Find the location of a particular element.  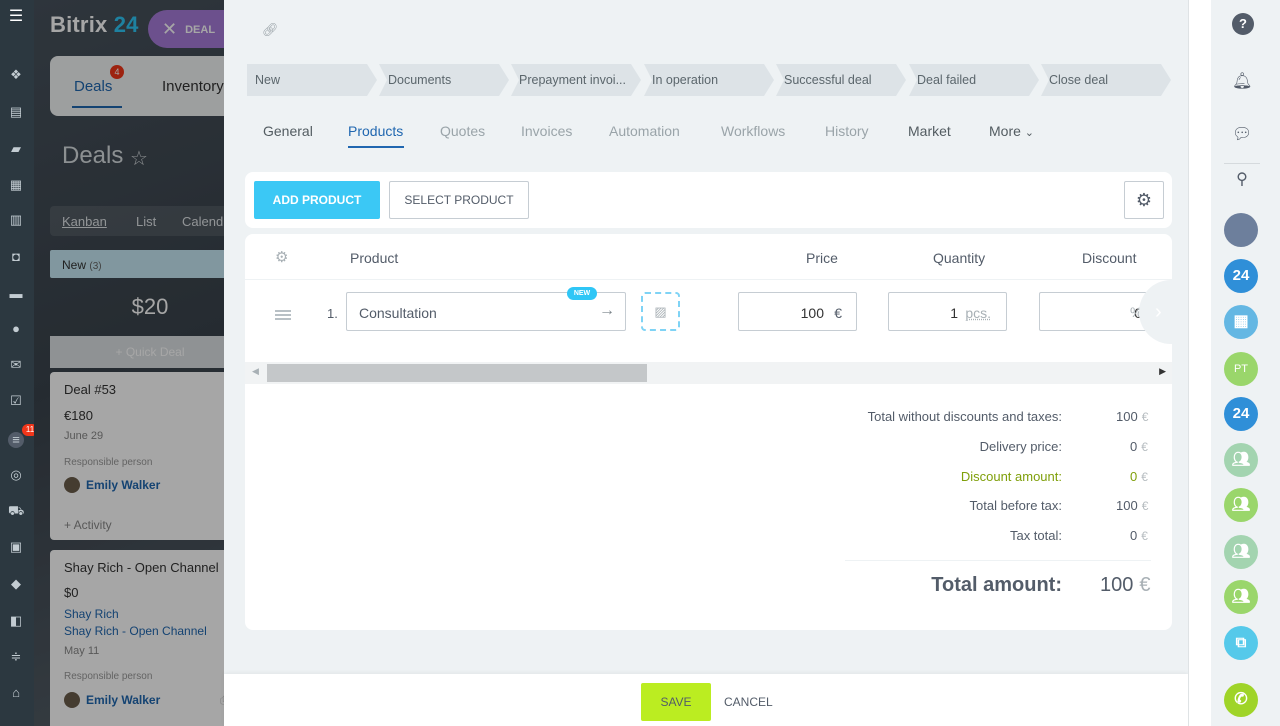

horizontal-scrollbar: ◀ ▶ is located at coordinates (708, 373).